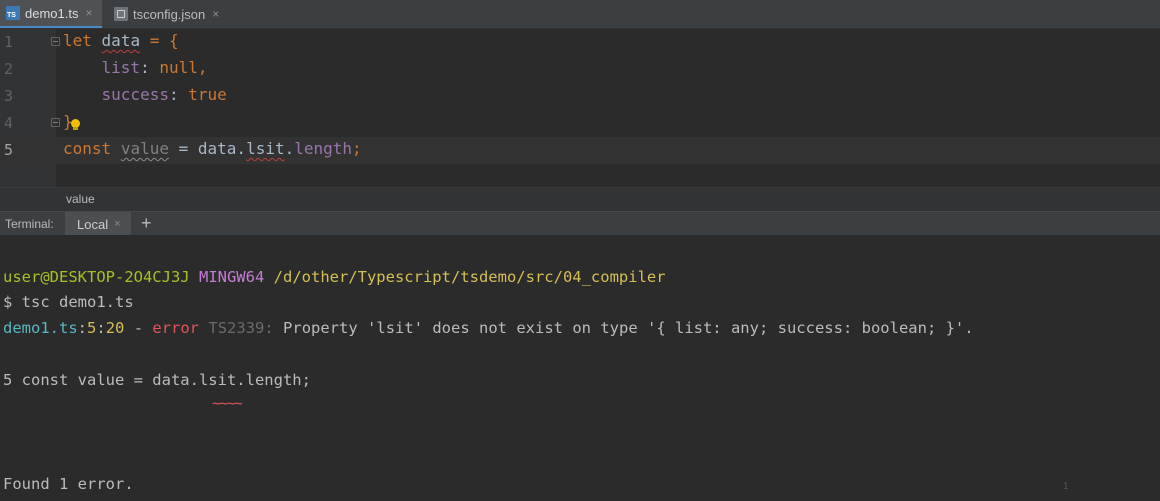 The height and width of the screenshot is (501, 1160). I want to click on code-text: const value = data.lsit.length;, so click(212, 148).